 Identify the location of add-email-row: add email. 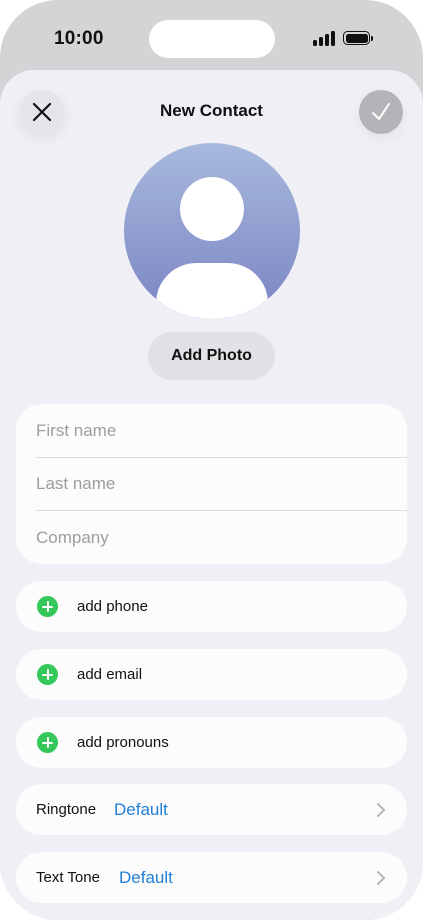
(211, 674).